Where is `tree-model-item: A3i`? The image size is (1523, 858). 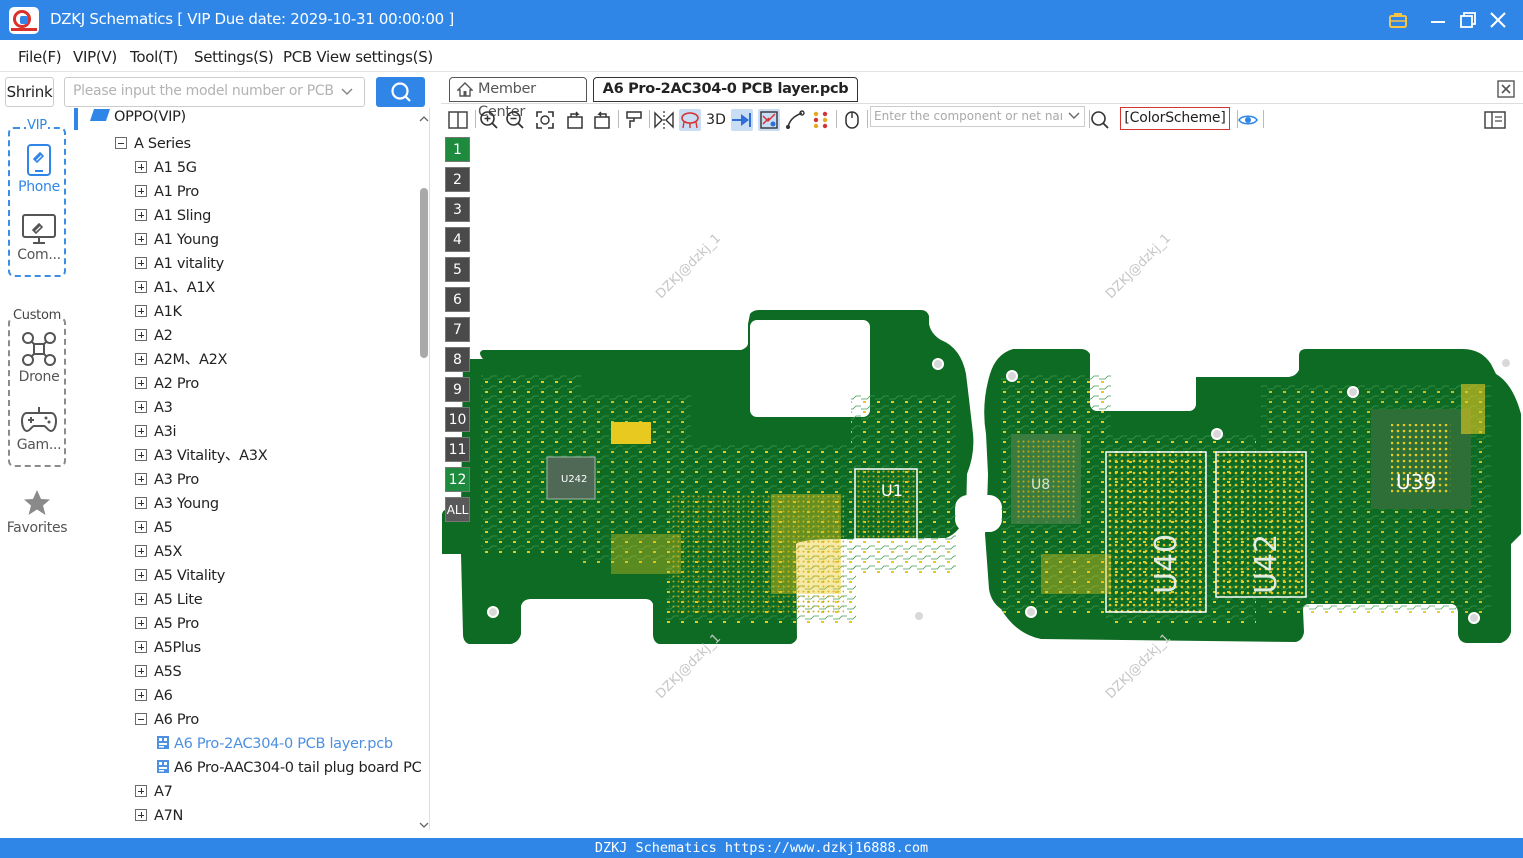 tree-model-item: A3i is located at coordinates (156, 432).